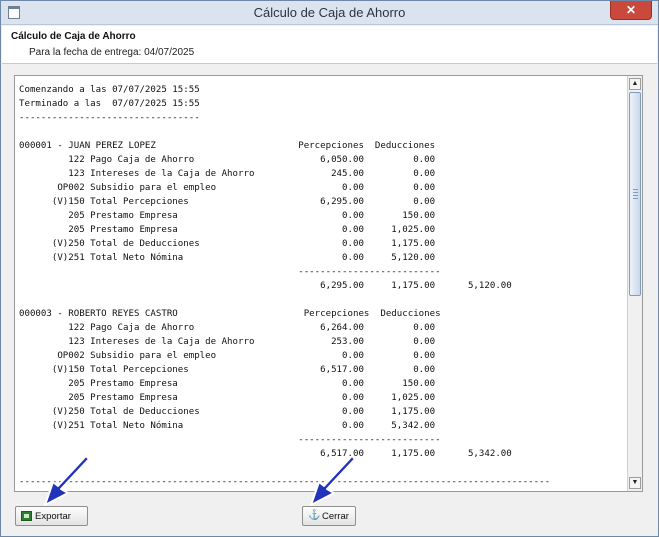 The image size is (659, 537). What do you see at coordinates (635, 483) in the screenshot?
I see `scroll-down-arrow-icon: ▼` at bounding box center [635, 483].